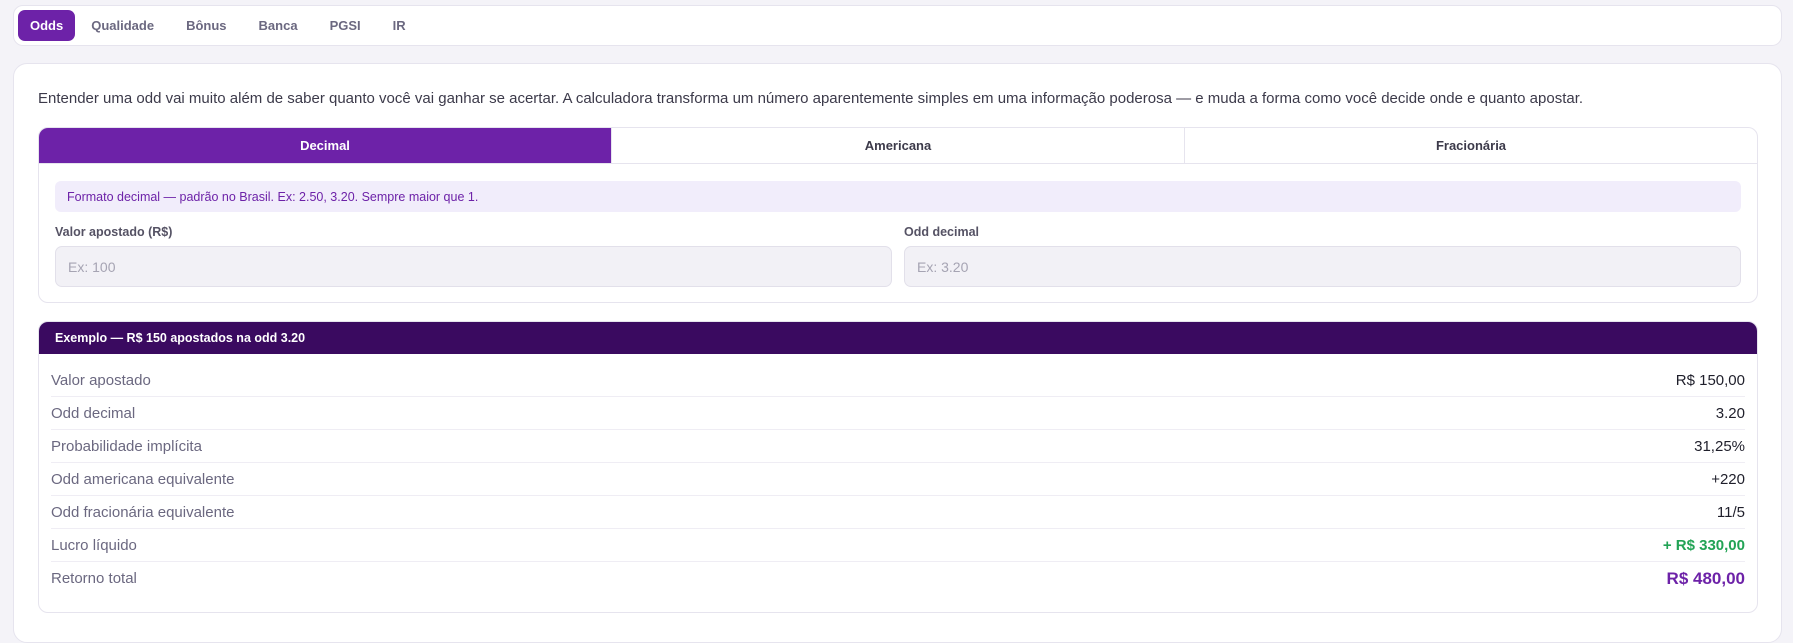  Describe the element at coordinates (898, 479) in the screenshot. I see `table-row: Odd americana equivalente +220` at that location.